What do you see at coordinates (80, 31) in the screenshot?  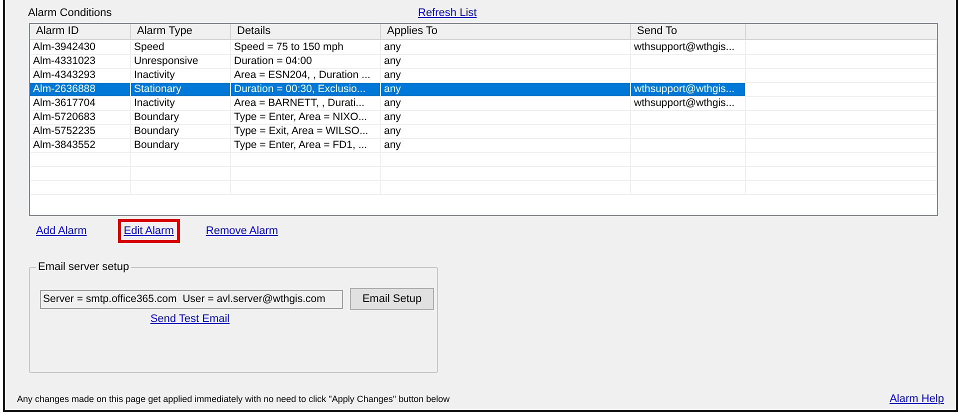 I see `column-header: Alarm ID` at bounding box center [80, 31].